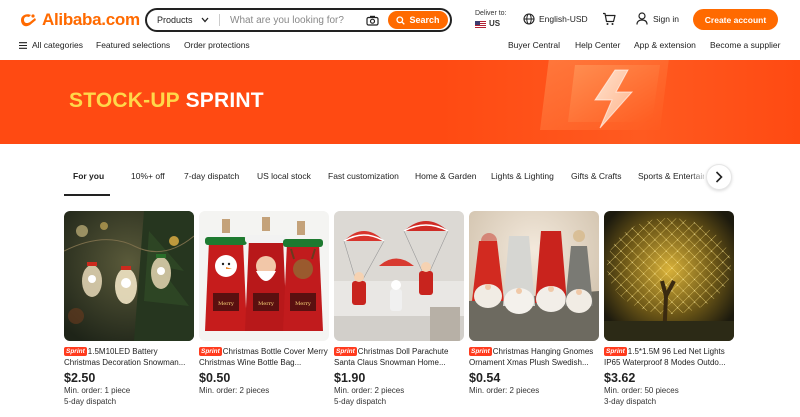 Image resolution: width=800 pixels, height=417 pixels. What do you see at coordinates (665, 45) in the screenshot?
I see `app-extension-link: App & extension` at bounding box center [665, 45].